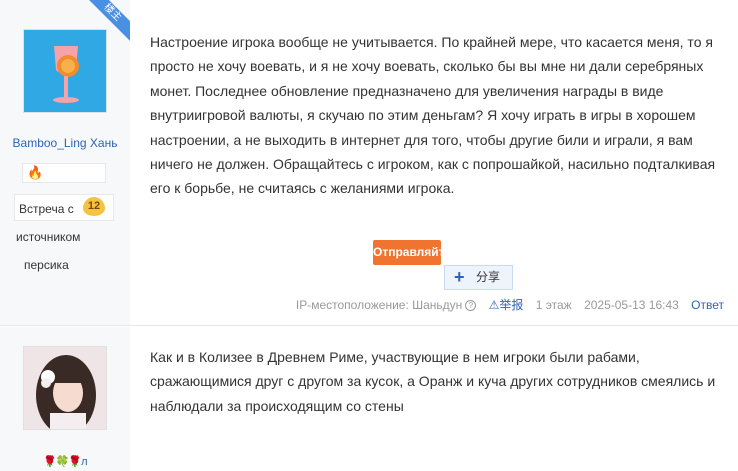 The image size is (738, 471). Describe the element at coordinates (631, 305) in the screenshot. I see `post-datetime: 2025-05-13 16:43` at that location.